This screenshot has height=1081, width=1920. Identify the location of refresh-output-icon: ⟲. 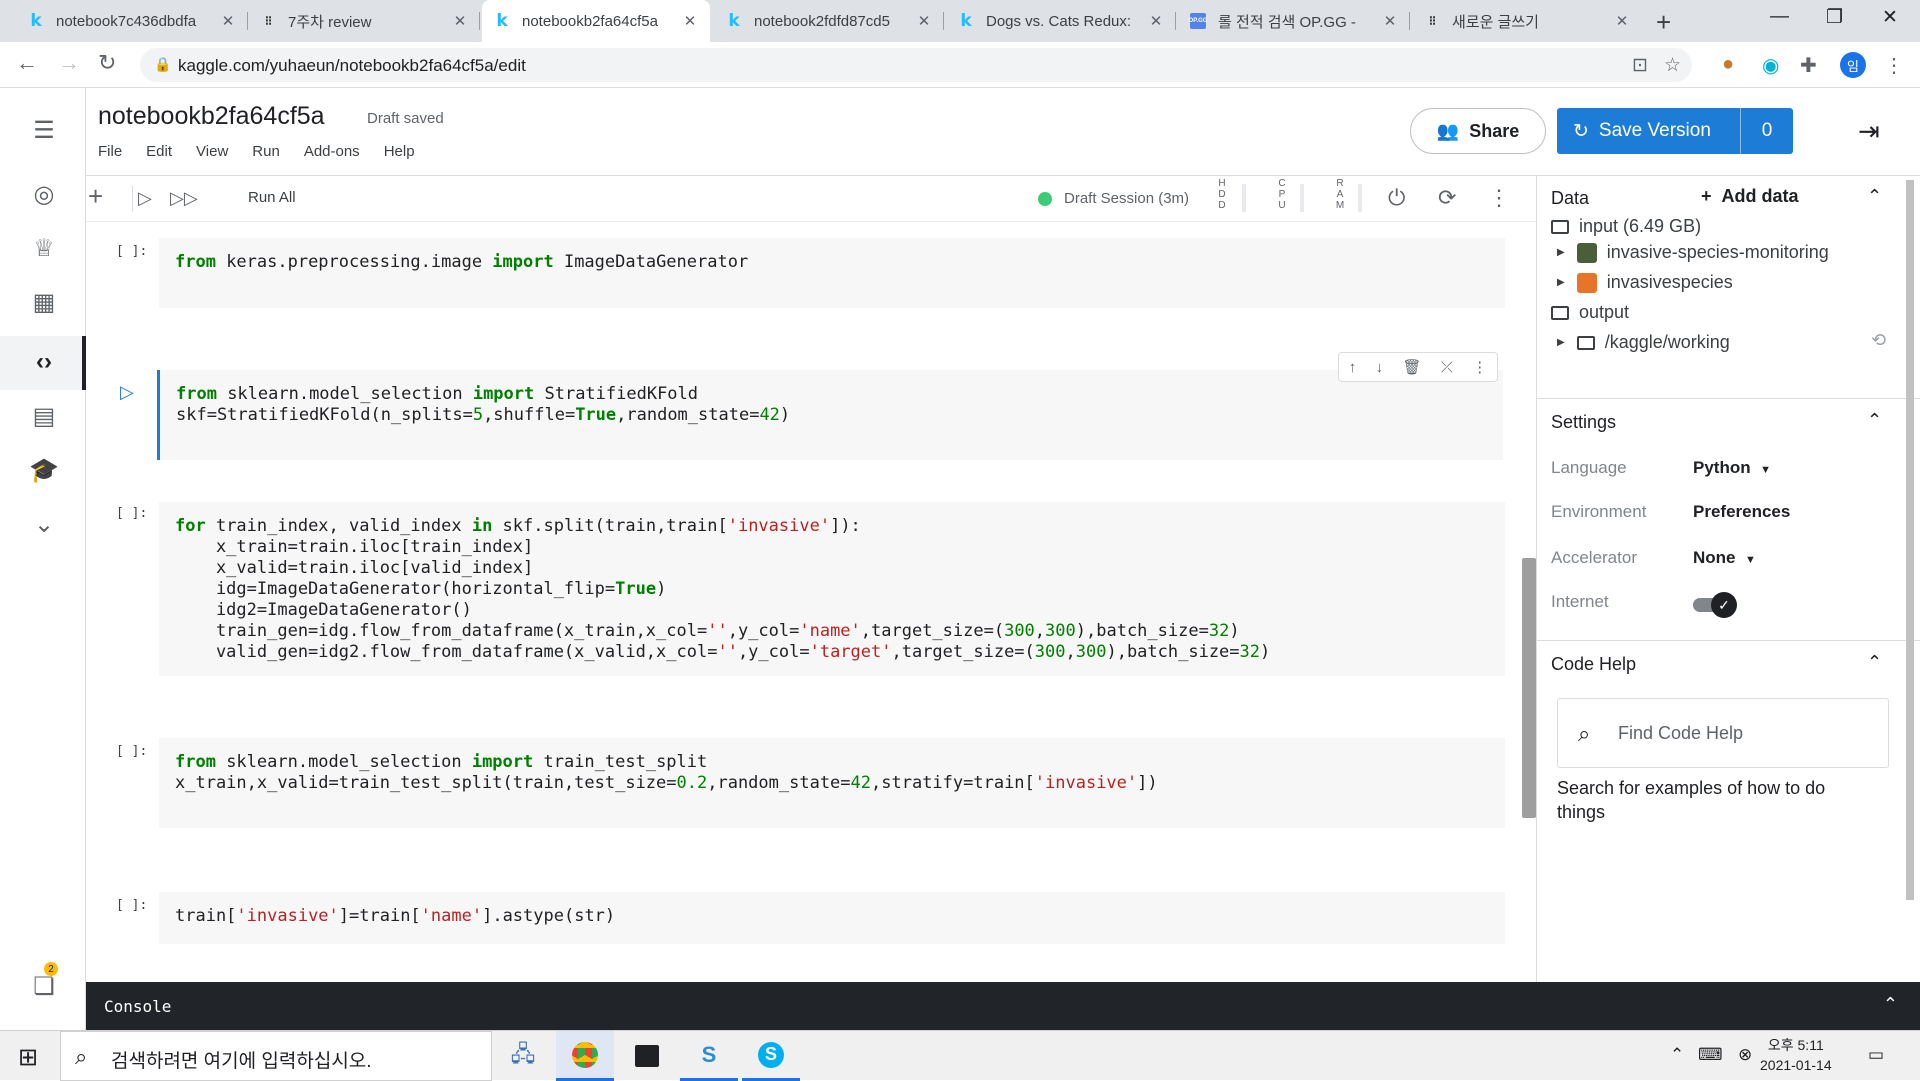
(1878, 340).